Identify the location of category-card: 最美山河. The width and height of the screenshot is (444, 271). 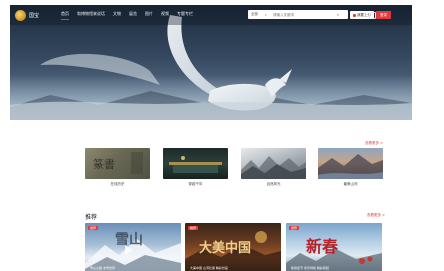
(350, 167).